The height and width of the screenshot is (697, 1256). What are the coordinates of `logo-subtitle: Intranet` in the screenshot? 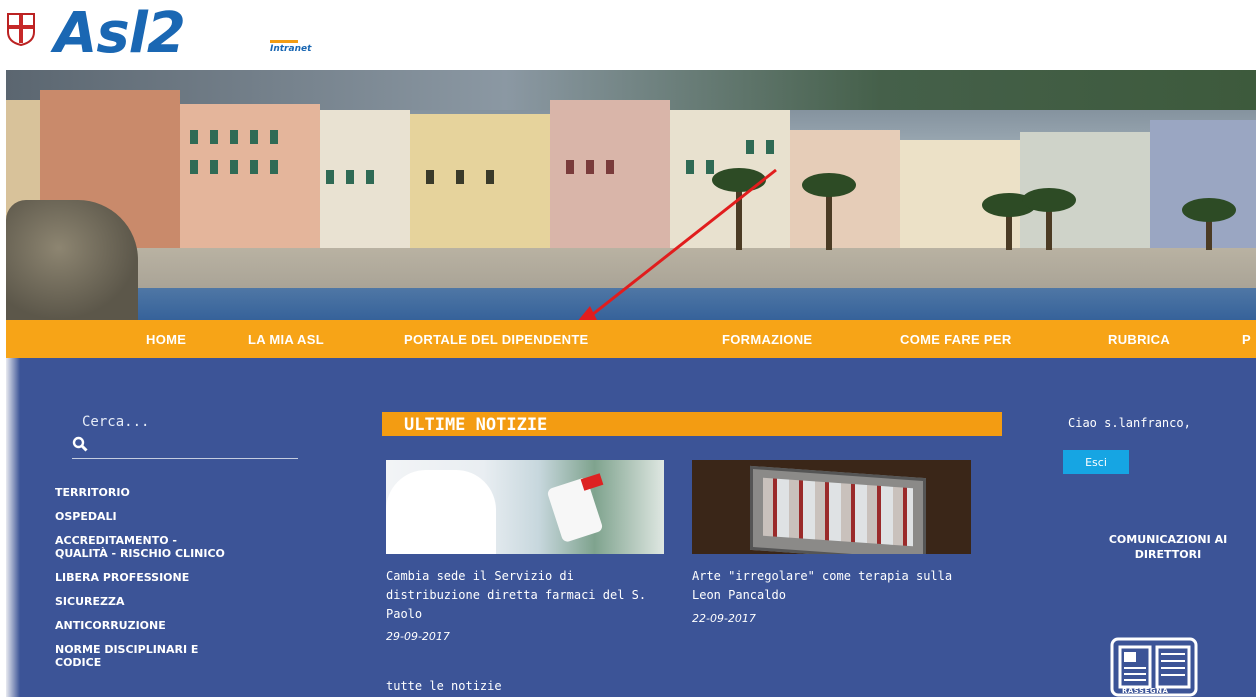 It's located at (291, 49).